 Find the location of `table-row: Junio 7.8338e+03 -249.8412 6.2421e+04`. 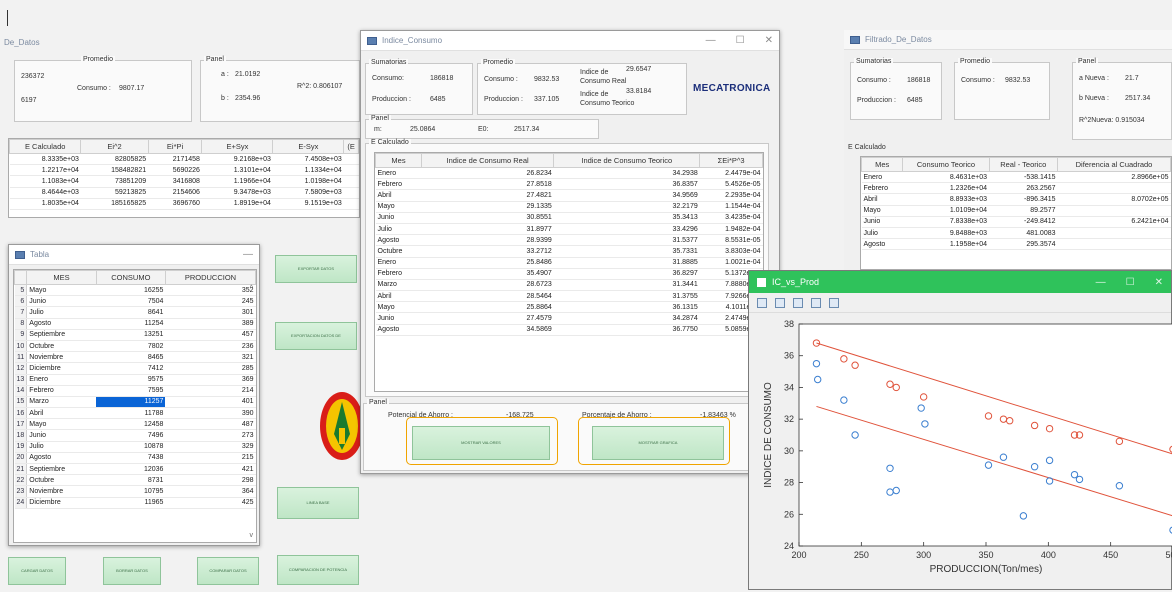

table-row: Junio 7.8338e+03 -249.8412 6.2421e+04 is located at coordinates (1016, 222).